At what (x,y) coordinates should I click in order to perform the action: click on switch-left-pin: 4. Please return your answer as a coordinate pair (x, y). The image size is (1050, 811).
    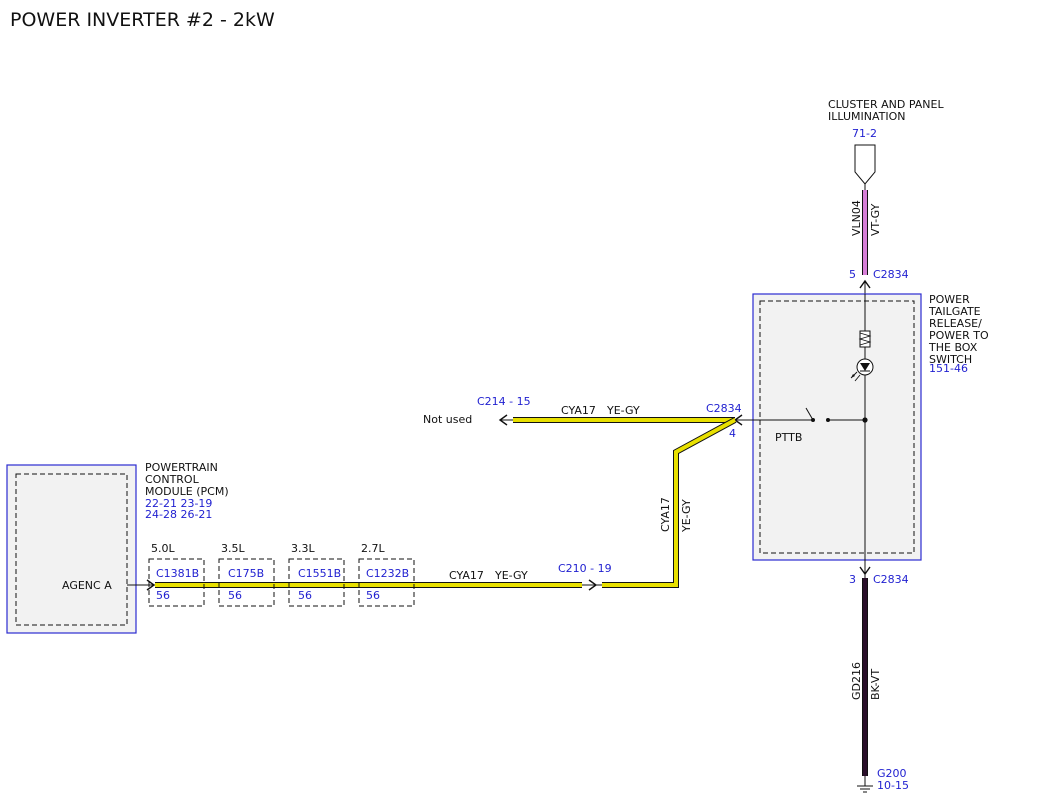
    Looking at the image, I should click on (732, 433).